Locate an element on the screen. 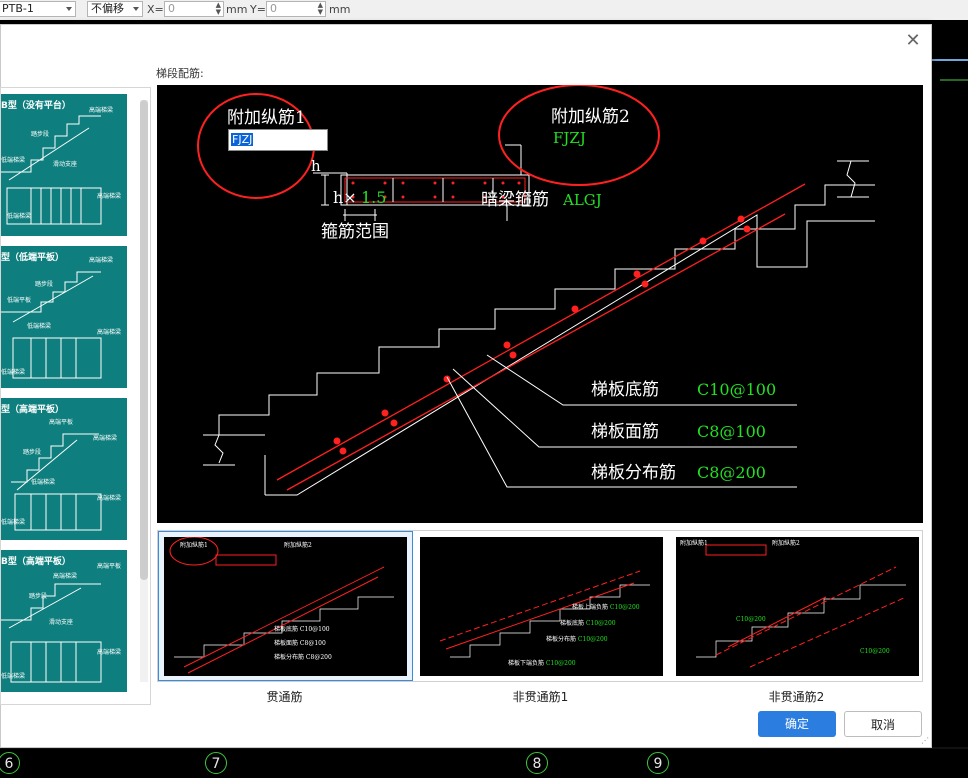 The width and height of the screenshot is (968, 778). resize-grip-icon: ⋰ is located at coordinates (925, 740).